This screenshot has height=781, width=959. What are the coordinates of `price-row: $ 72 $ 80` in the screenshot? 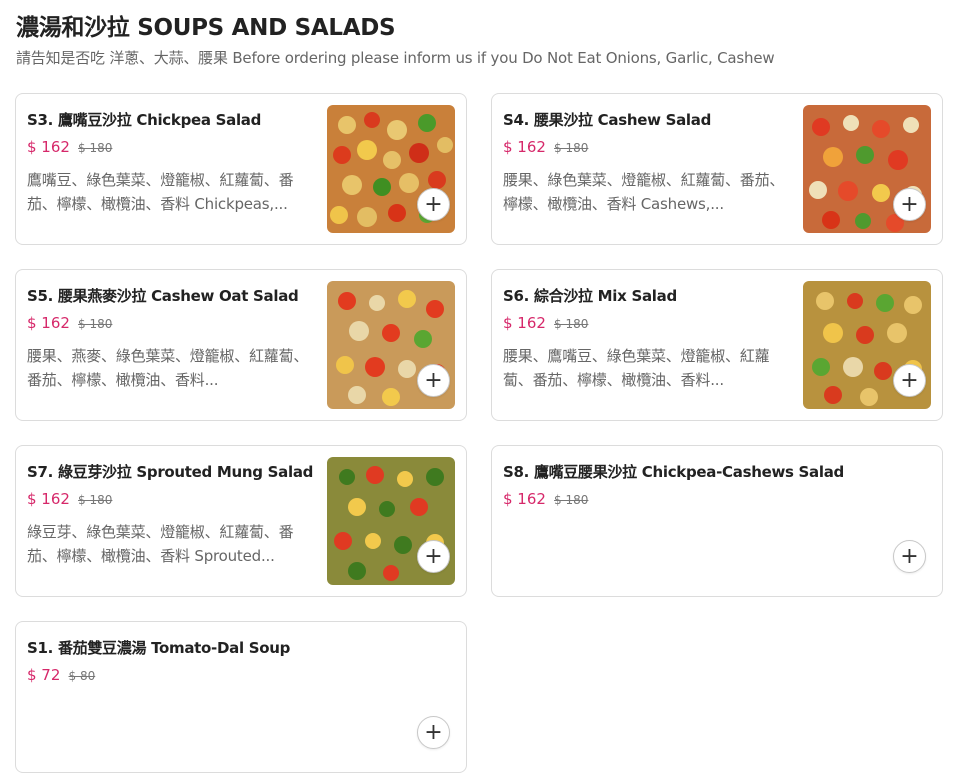 It's located at (61, 674).